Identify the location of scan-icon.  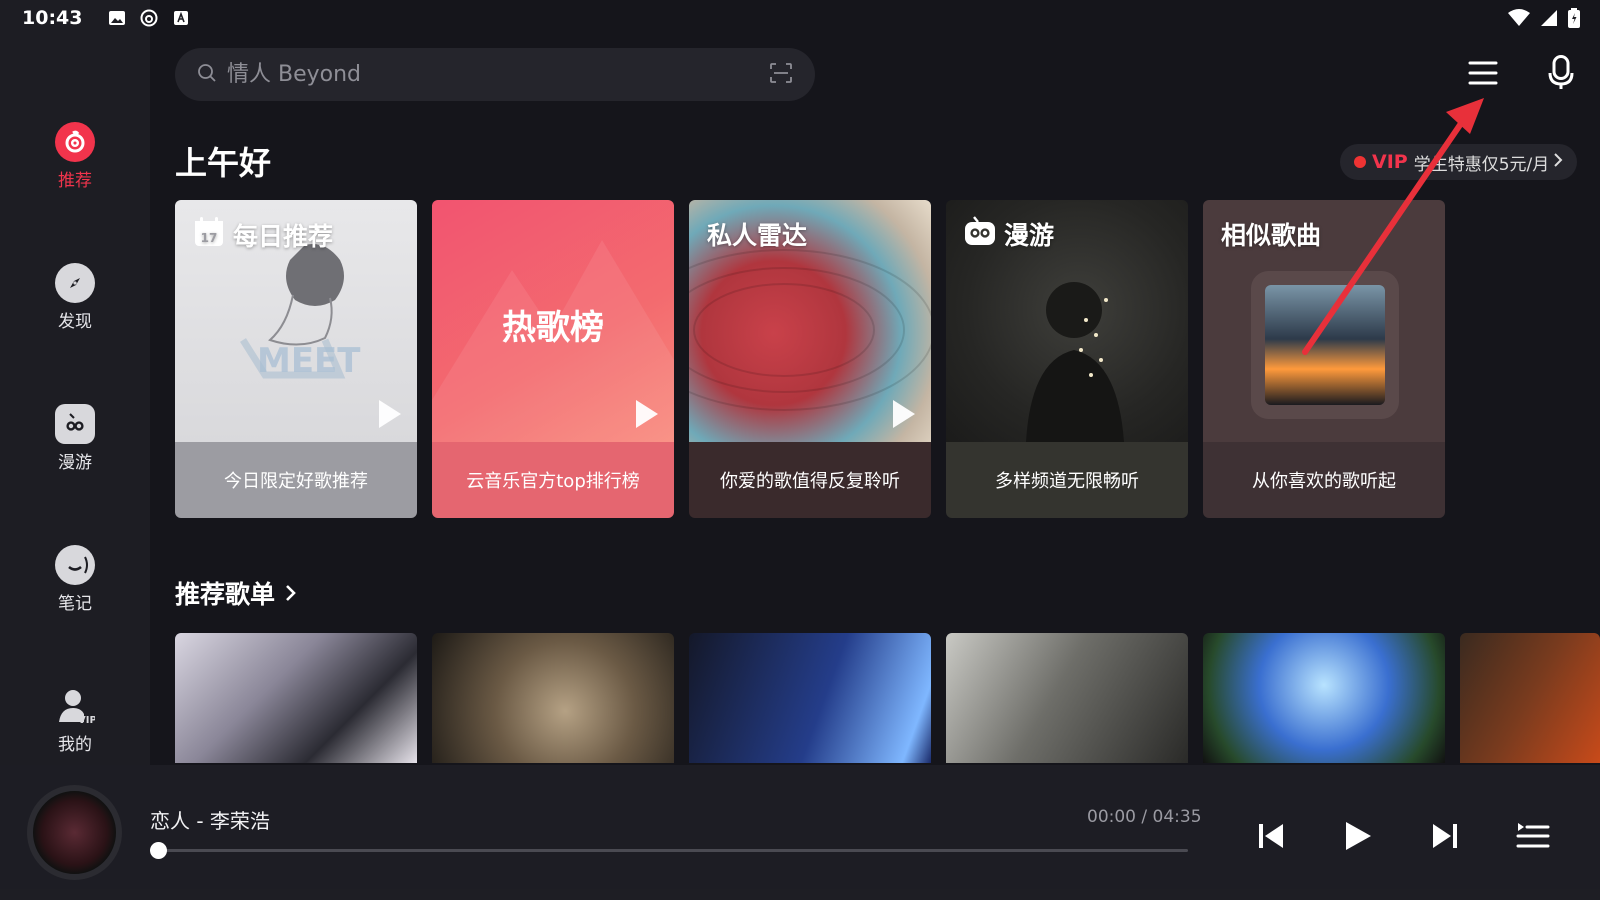
(781, 75).